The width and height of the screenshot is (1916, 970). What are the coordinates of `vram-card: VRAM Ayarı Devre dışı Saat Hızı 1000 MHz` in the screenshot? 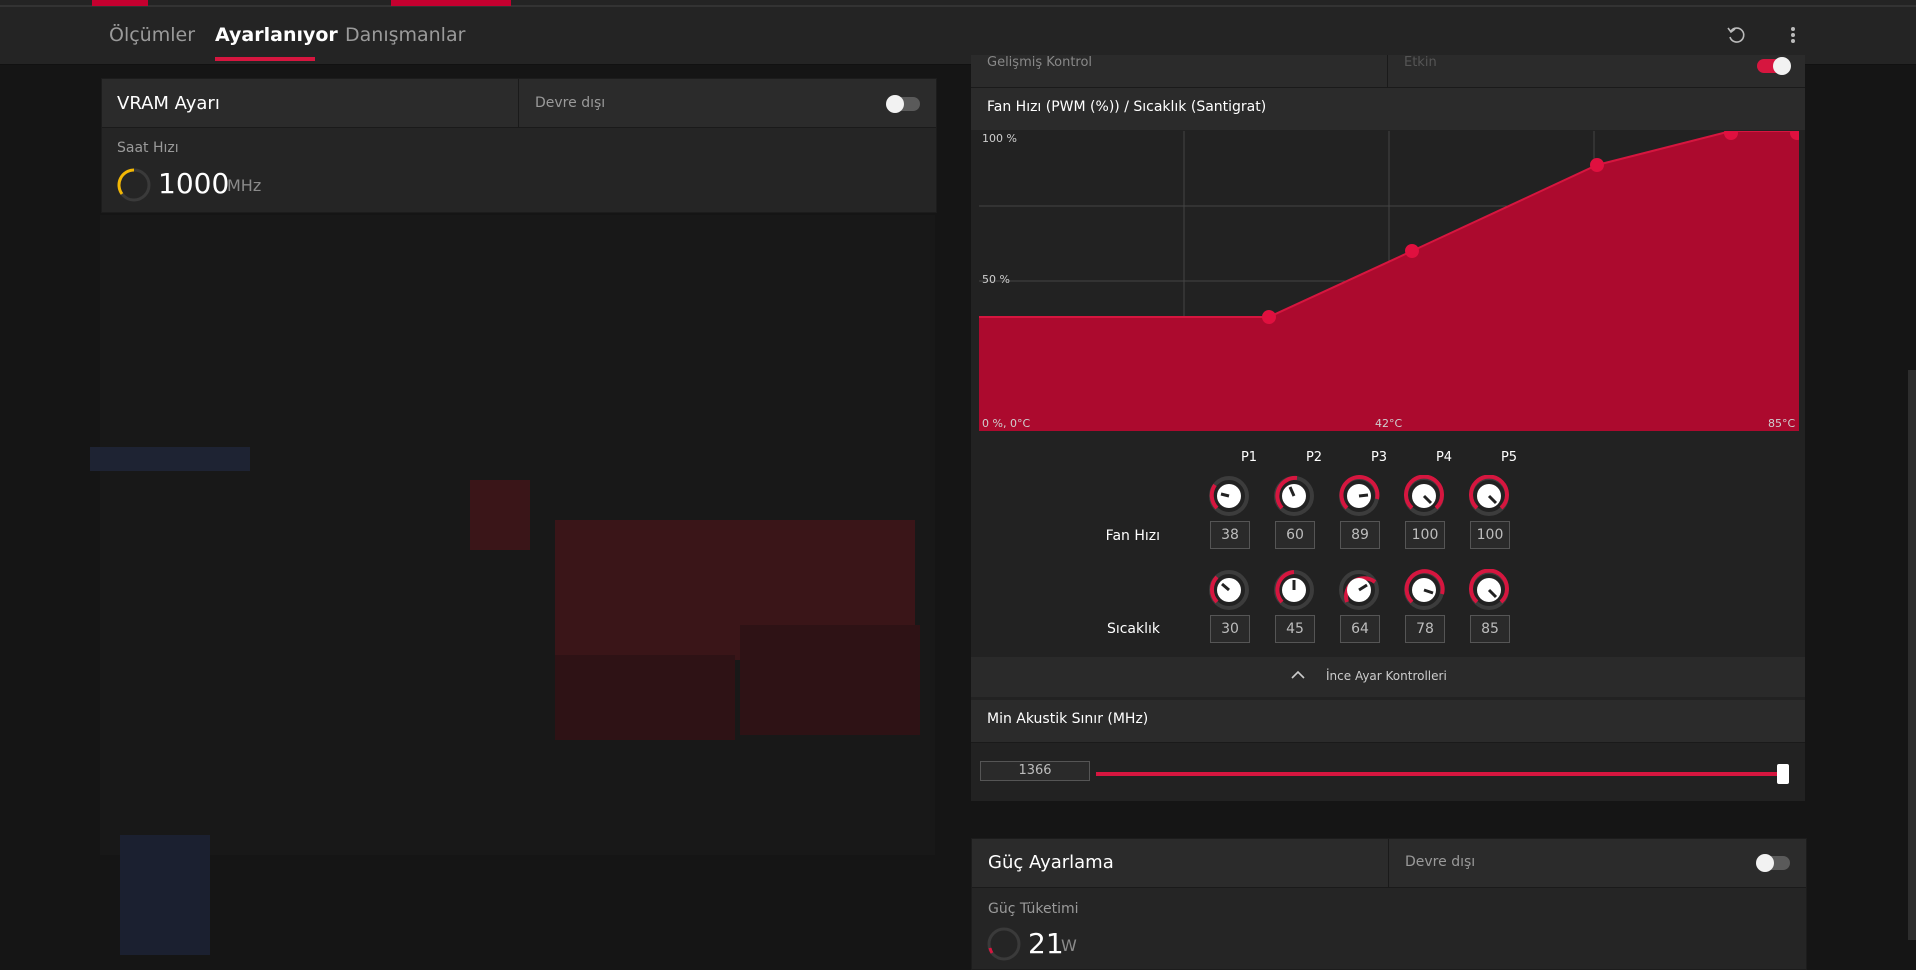 It's located at (519, 145).